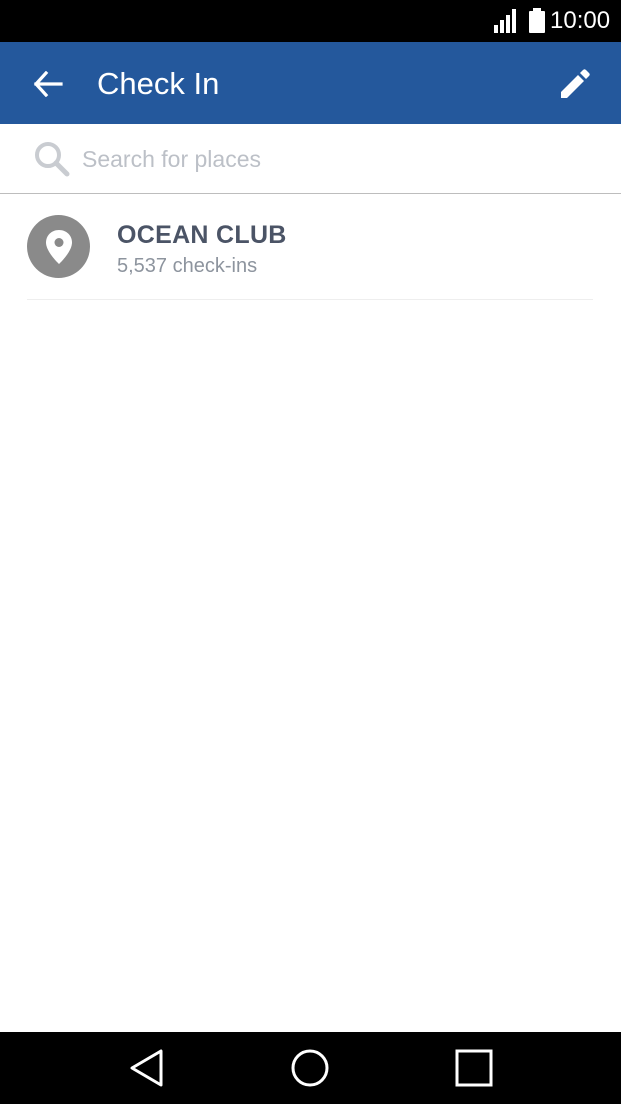 This screenshot has height=1104, width=621. I want to click on square-recents-icon, so click(474, 1068).